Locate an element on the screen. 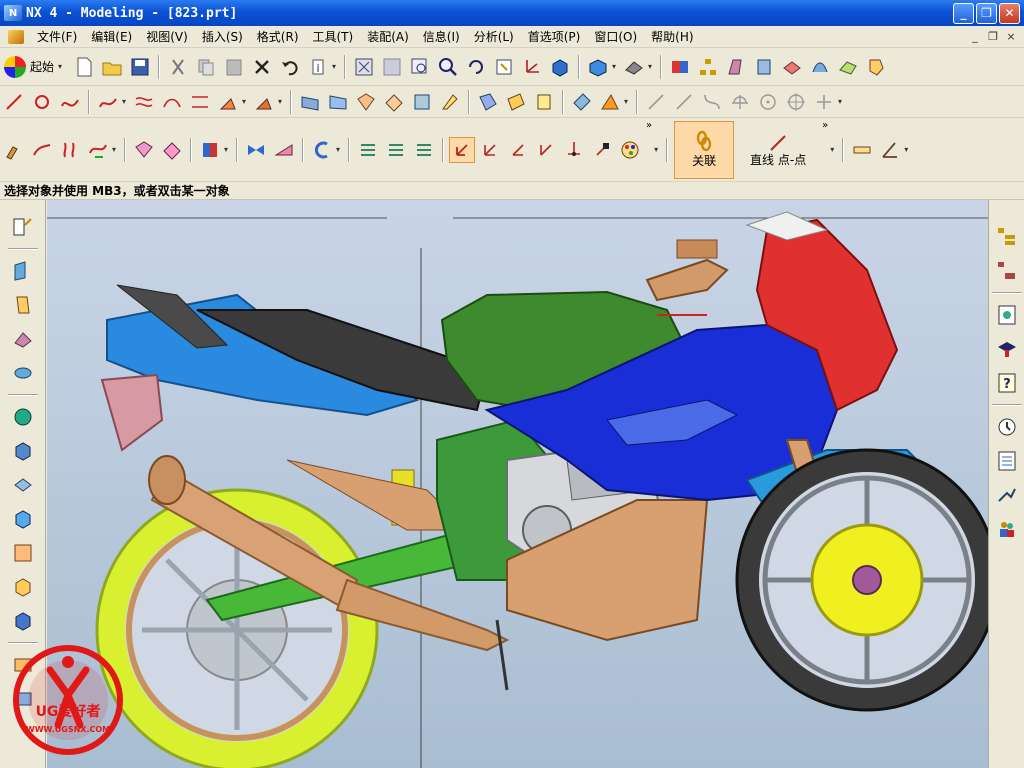 The width and height of the screenshot is (1024, 768). spline-icon is located at coordinates (70, 102).